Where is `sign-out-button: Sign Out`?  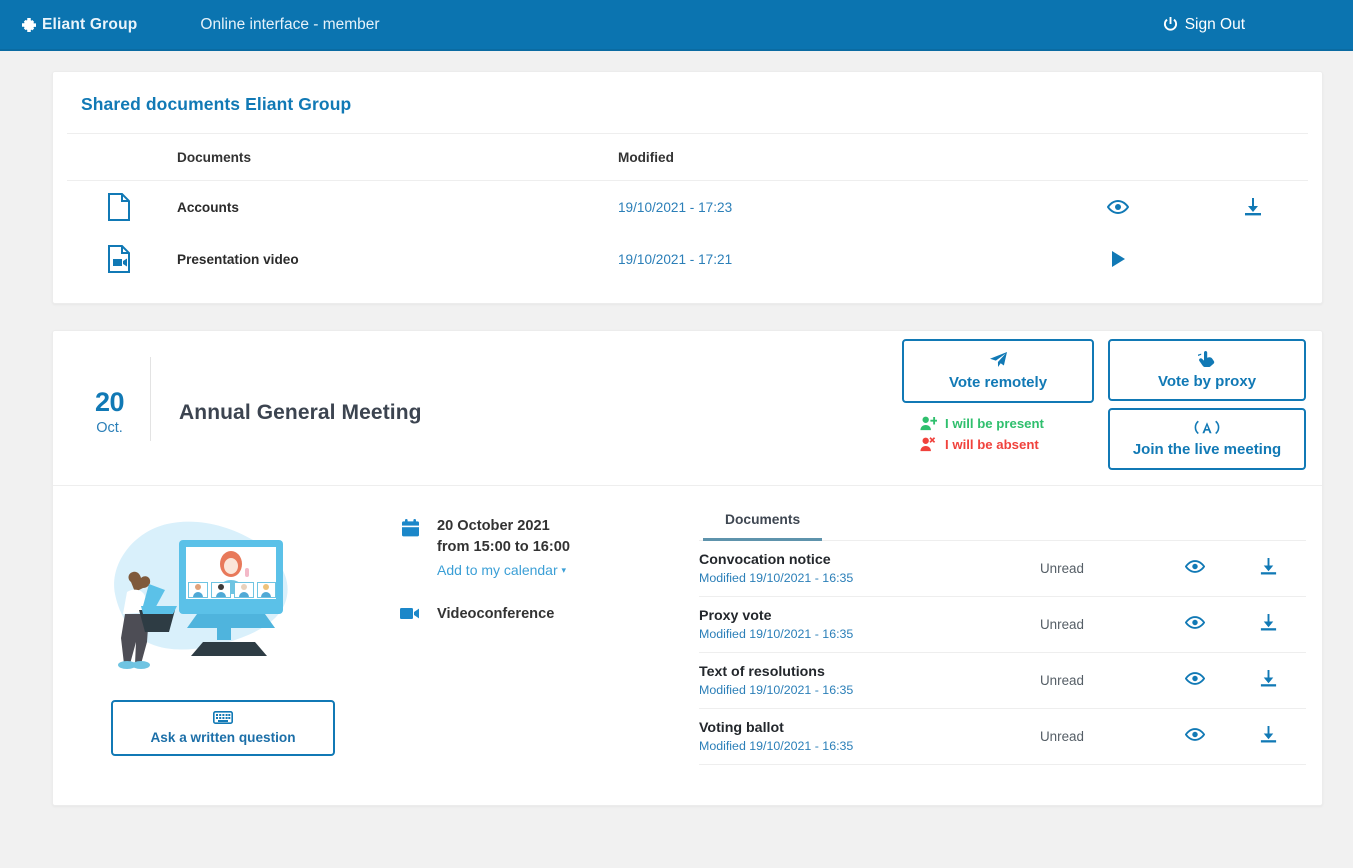 sign-out-button: Sign Out is located at coordinates (1204, 25).